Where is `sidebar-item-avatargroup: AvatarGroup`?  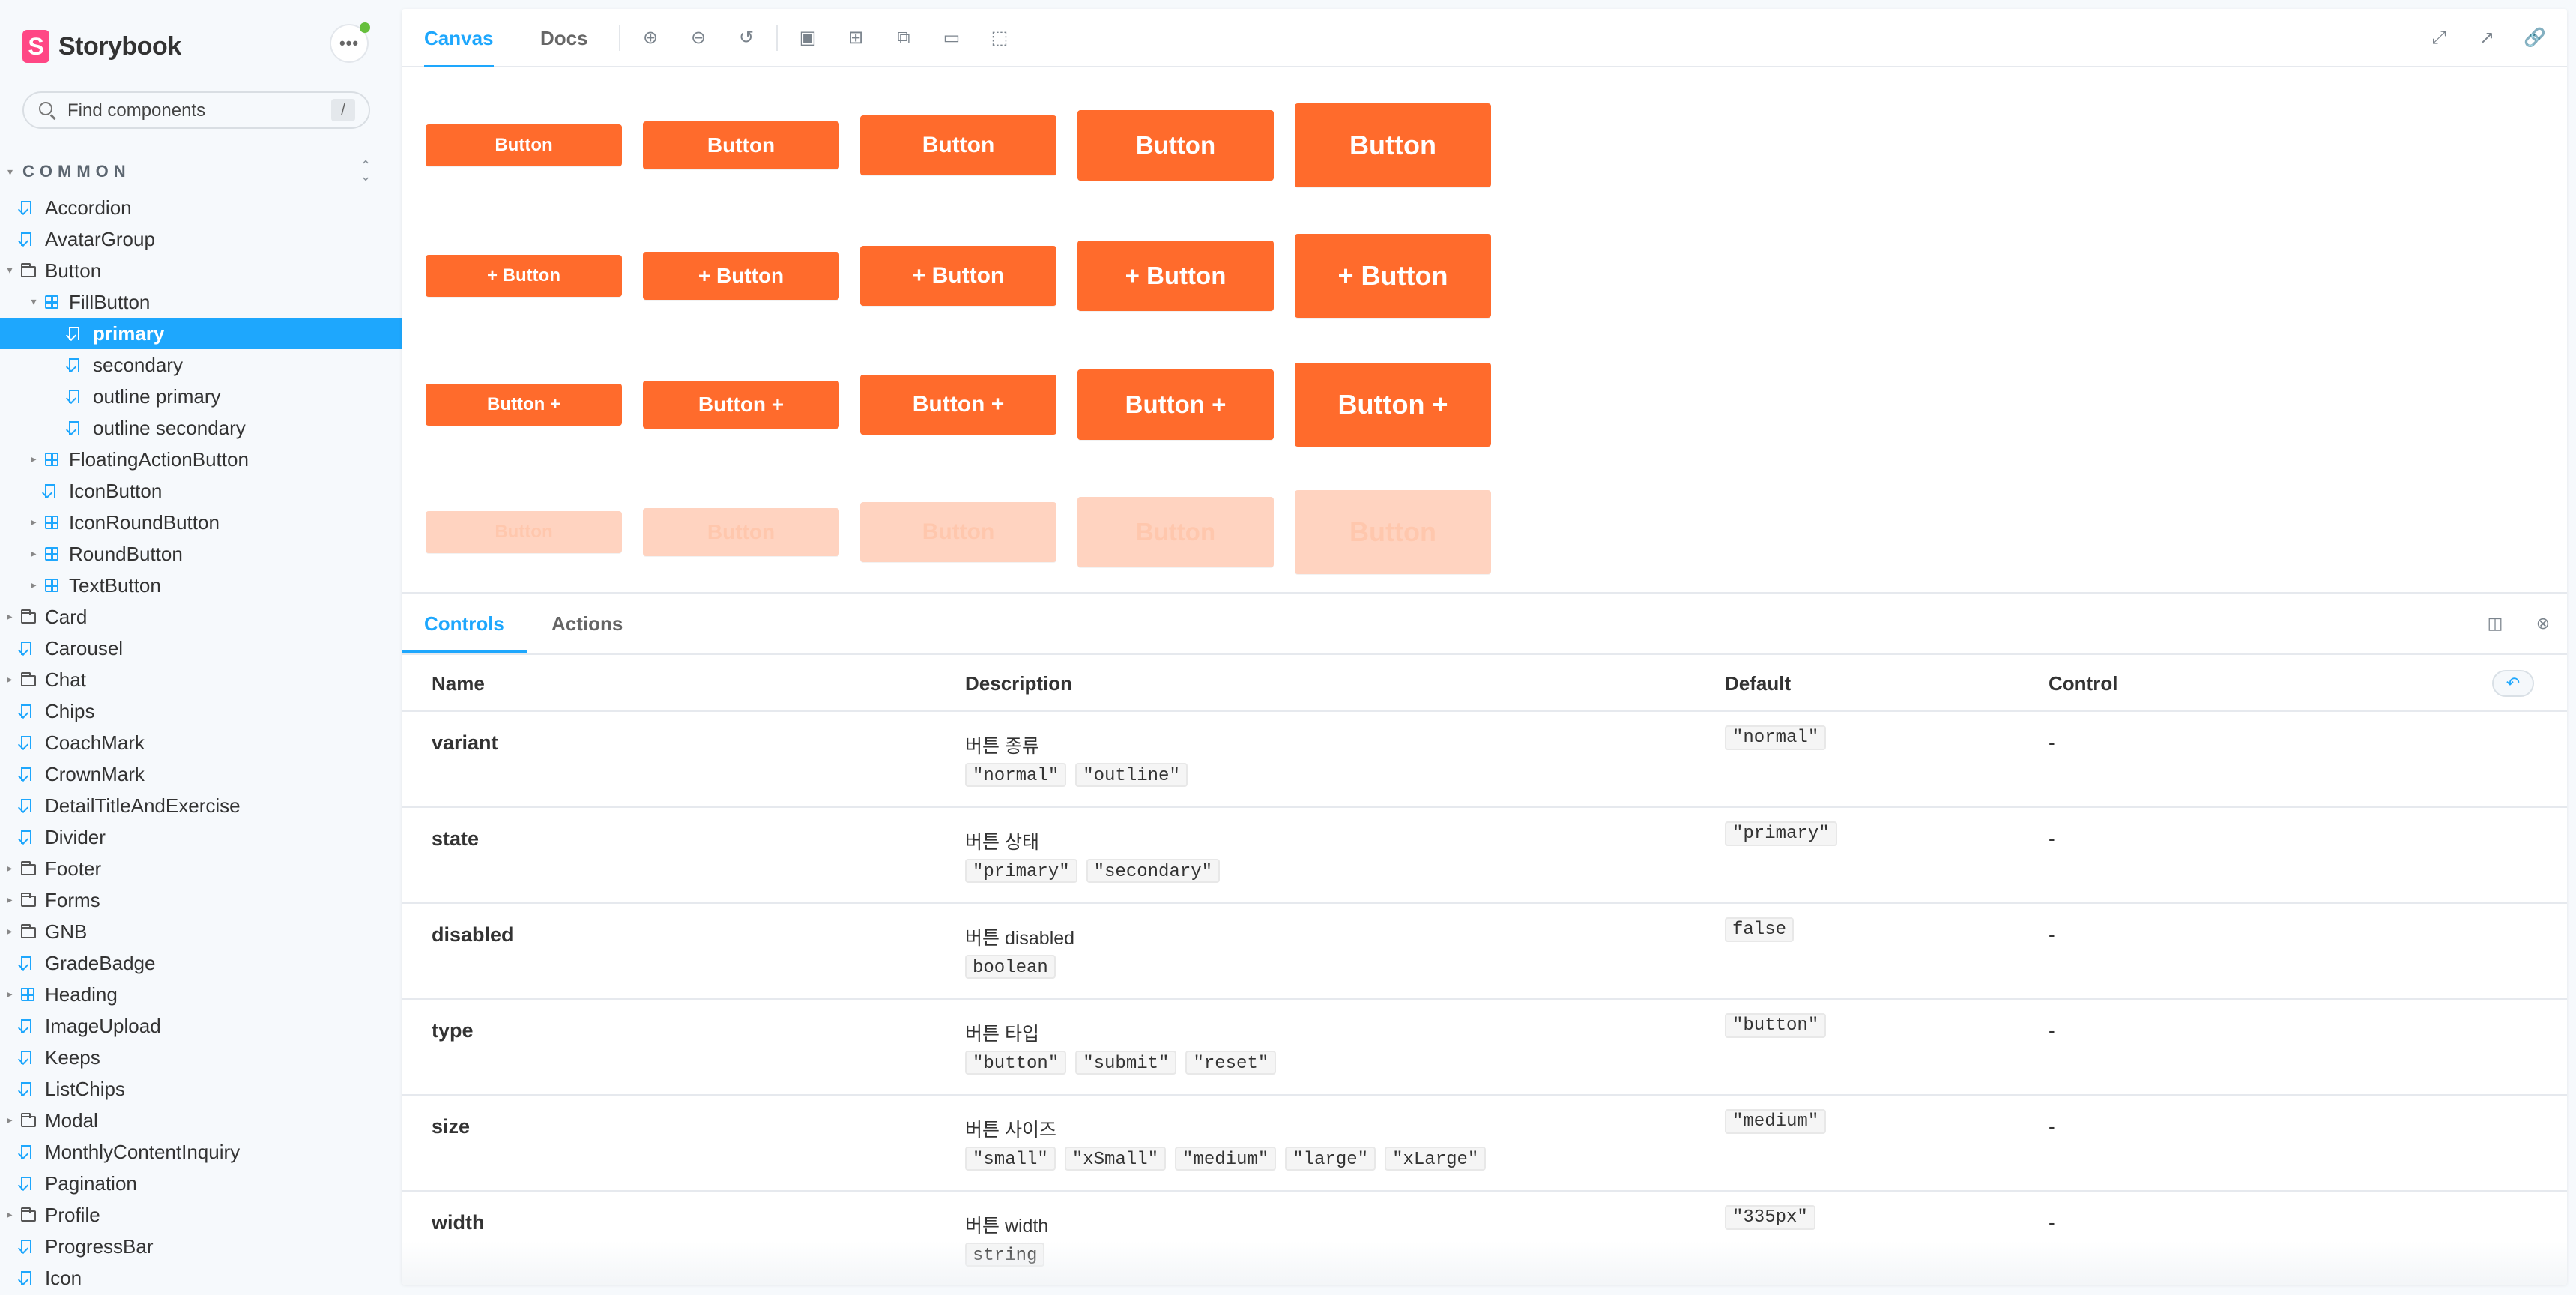 sidebar-item-avatargroup: AvatarGroup is located at coordinates (201, 239).